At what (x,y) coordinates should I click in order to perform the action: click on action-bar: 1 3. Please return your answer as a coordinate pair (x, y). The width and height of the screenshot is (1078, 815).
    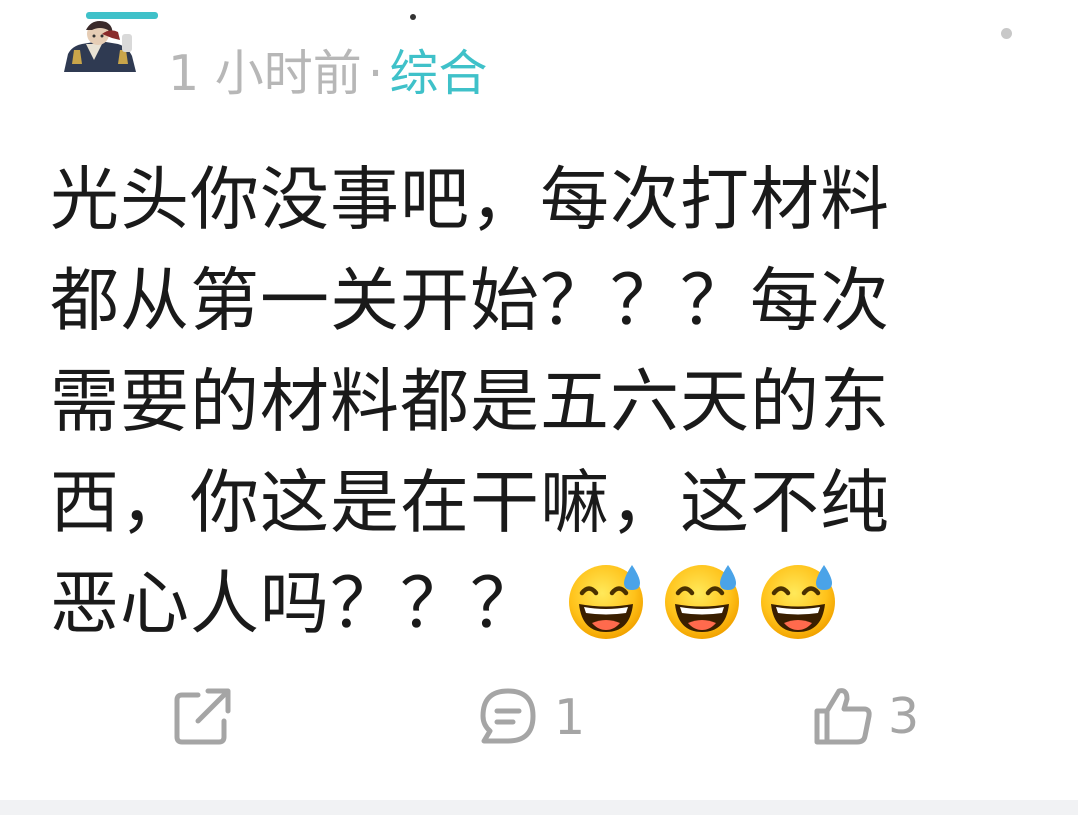
    Looking at the image, I should click on (539, 725).